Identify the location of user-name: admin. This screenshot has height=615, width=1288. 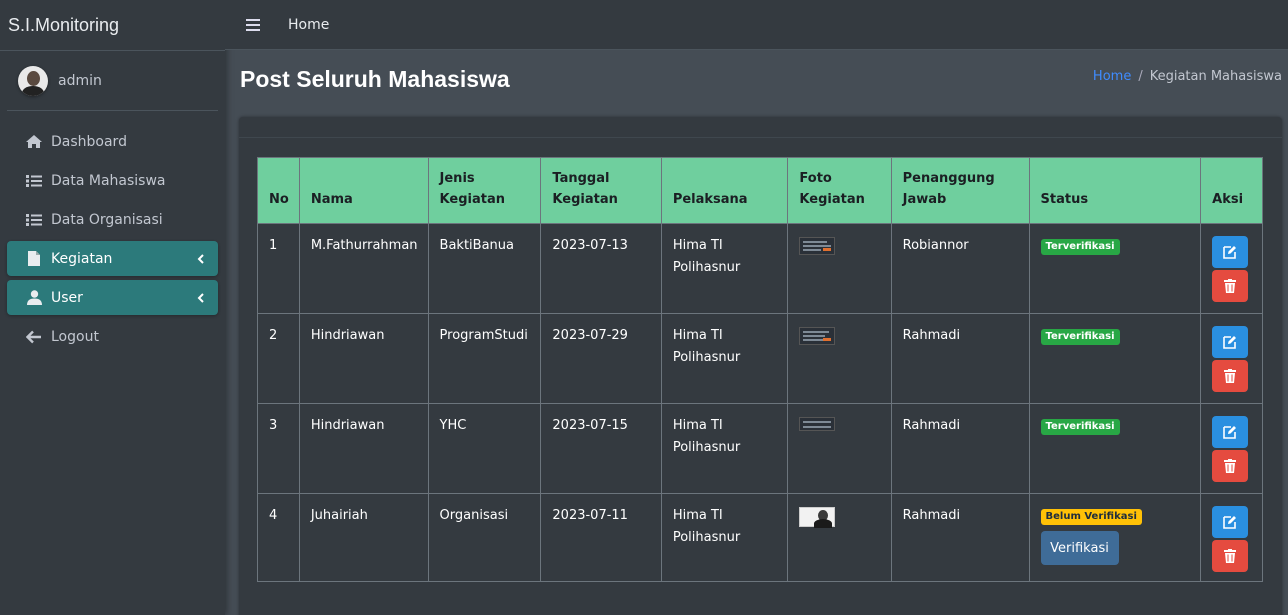
(80, 81).